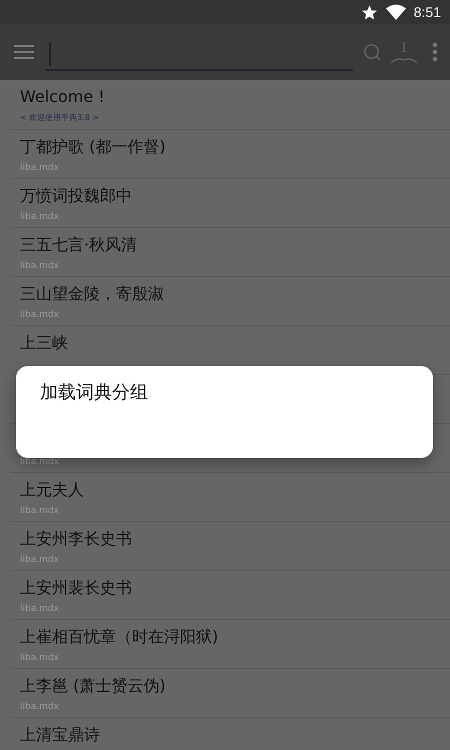 This screenshot has width=450, height=750. I want to click on entry-title: 上清宝鼎诗, so click(235, 735).